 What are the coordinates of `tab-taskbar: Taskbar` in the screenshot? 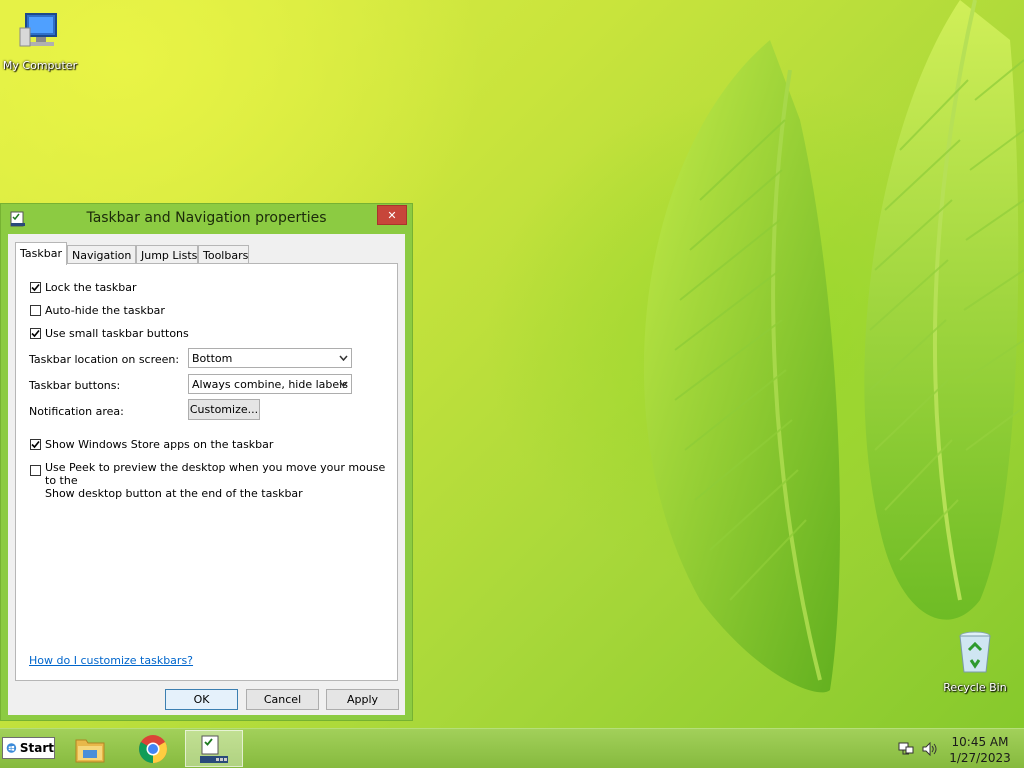 It's located at (41, 253).